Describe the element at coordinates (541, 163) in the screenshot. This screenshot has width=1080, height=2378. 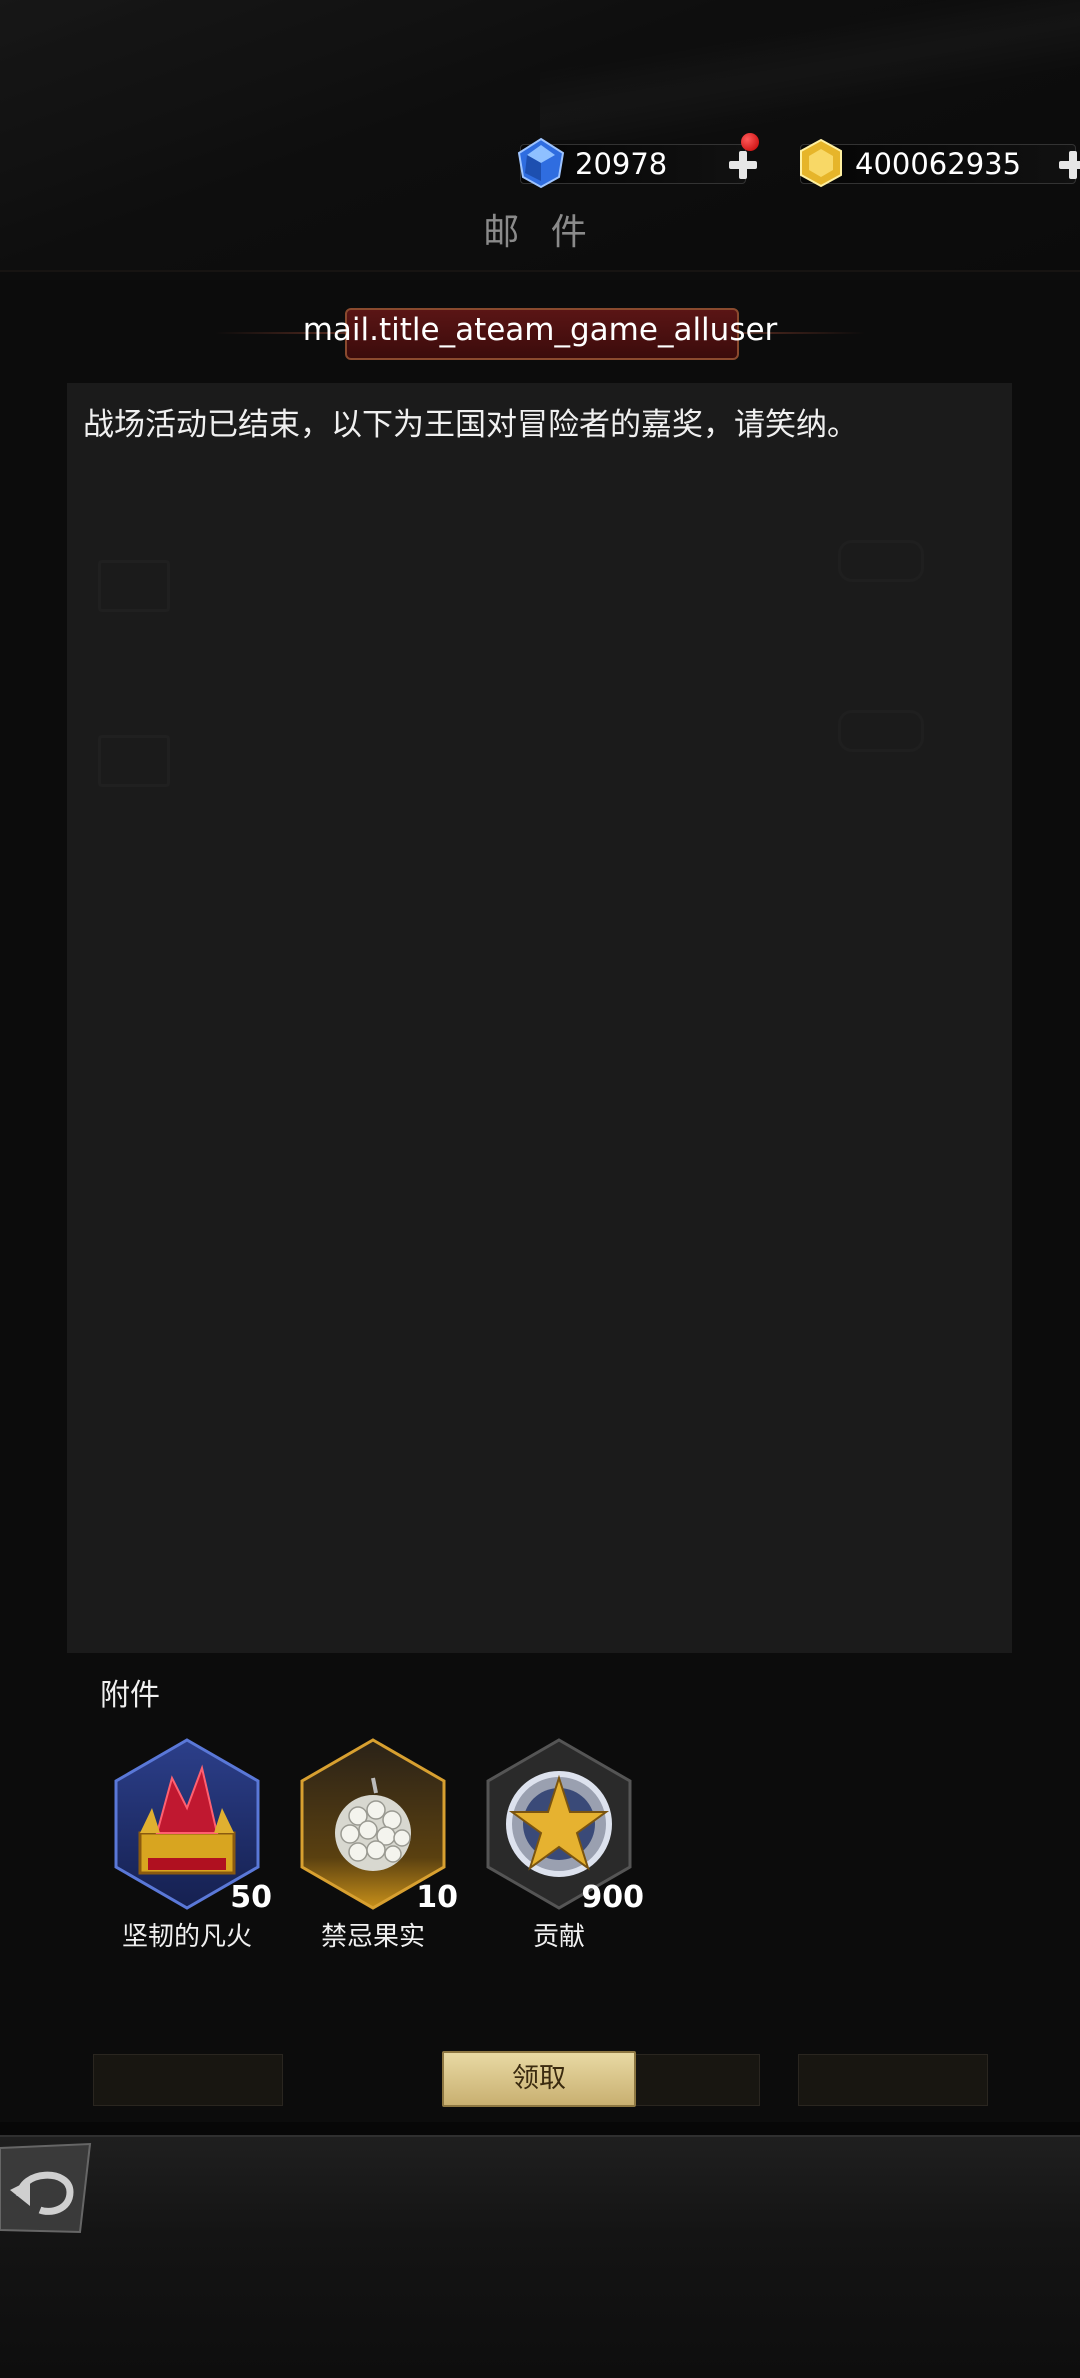
I see `blue-diamond-icon` at that location.